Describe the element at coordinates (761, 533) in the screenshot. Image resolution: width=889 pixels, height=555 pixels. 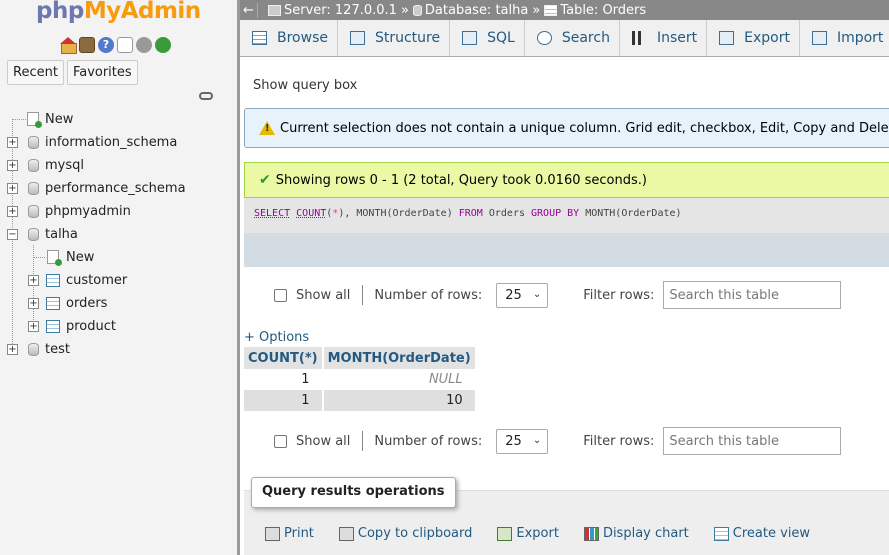
I see `create-view-link: Create view` at that location.